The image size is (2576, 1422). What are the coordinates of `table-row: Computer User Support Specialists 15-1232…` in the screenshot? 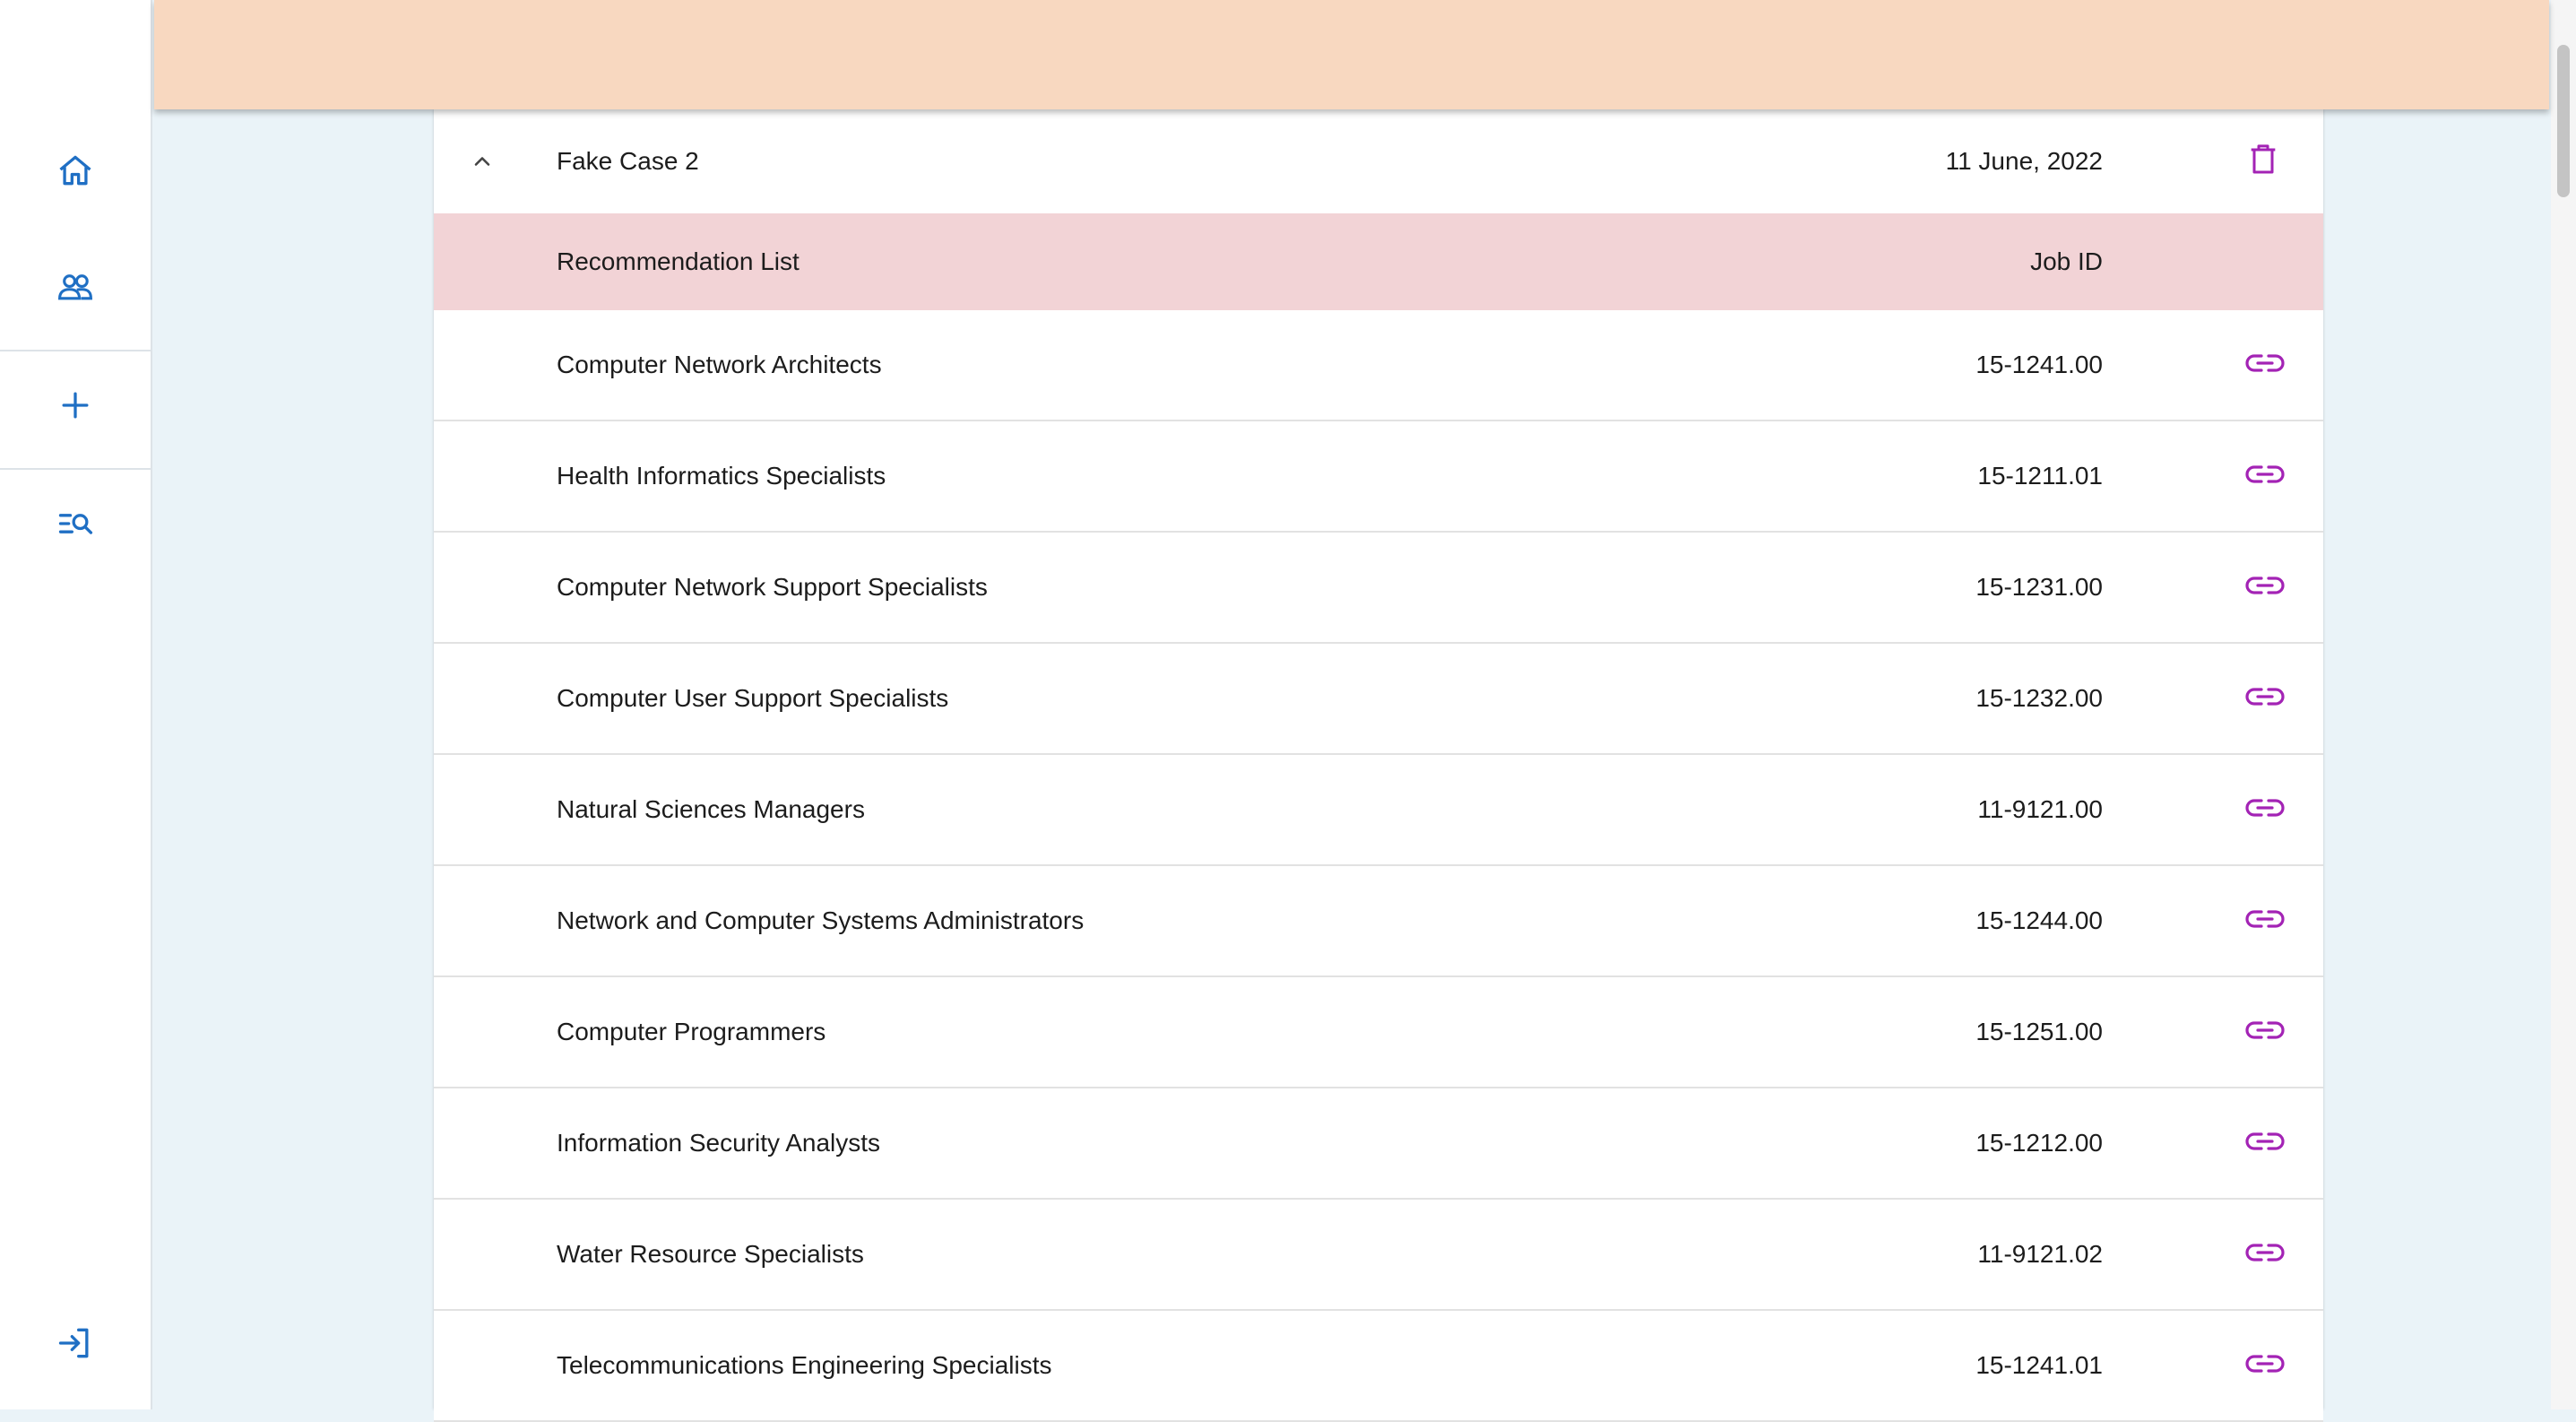 It's located at (1378, 699).